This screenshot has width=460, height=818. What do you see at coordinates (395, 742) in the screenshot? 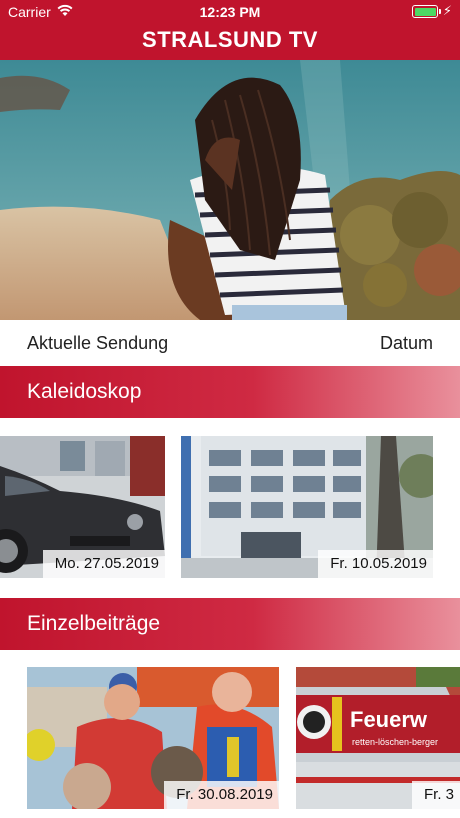
I see `truck-banner-subtext: retten-löschen-berger` at bounding box center [395, 742].